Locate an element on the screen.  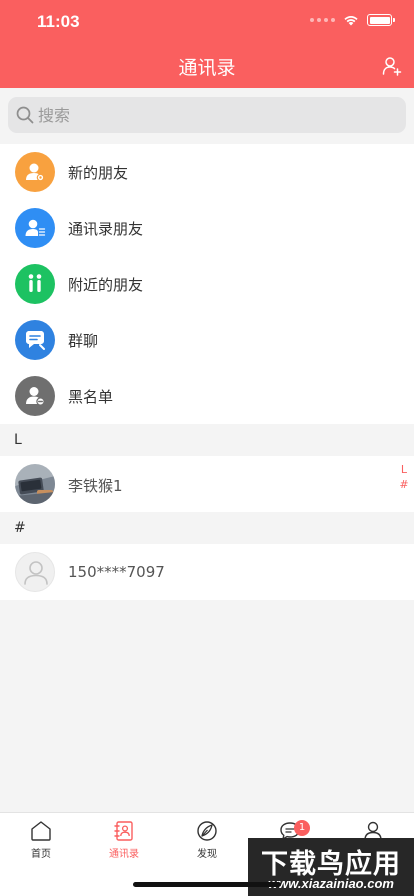
menu-item-new-friends: 新的朋友 is located at coordinates (207, 172).